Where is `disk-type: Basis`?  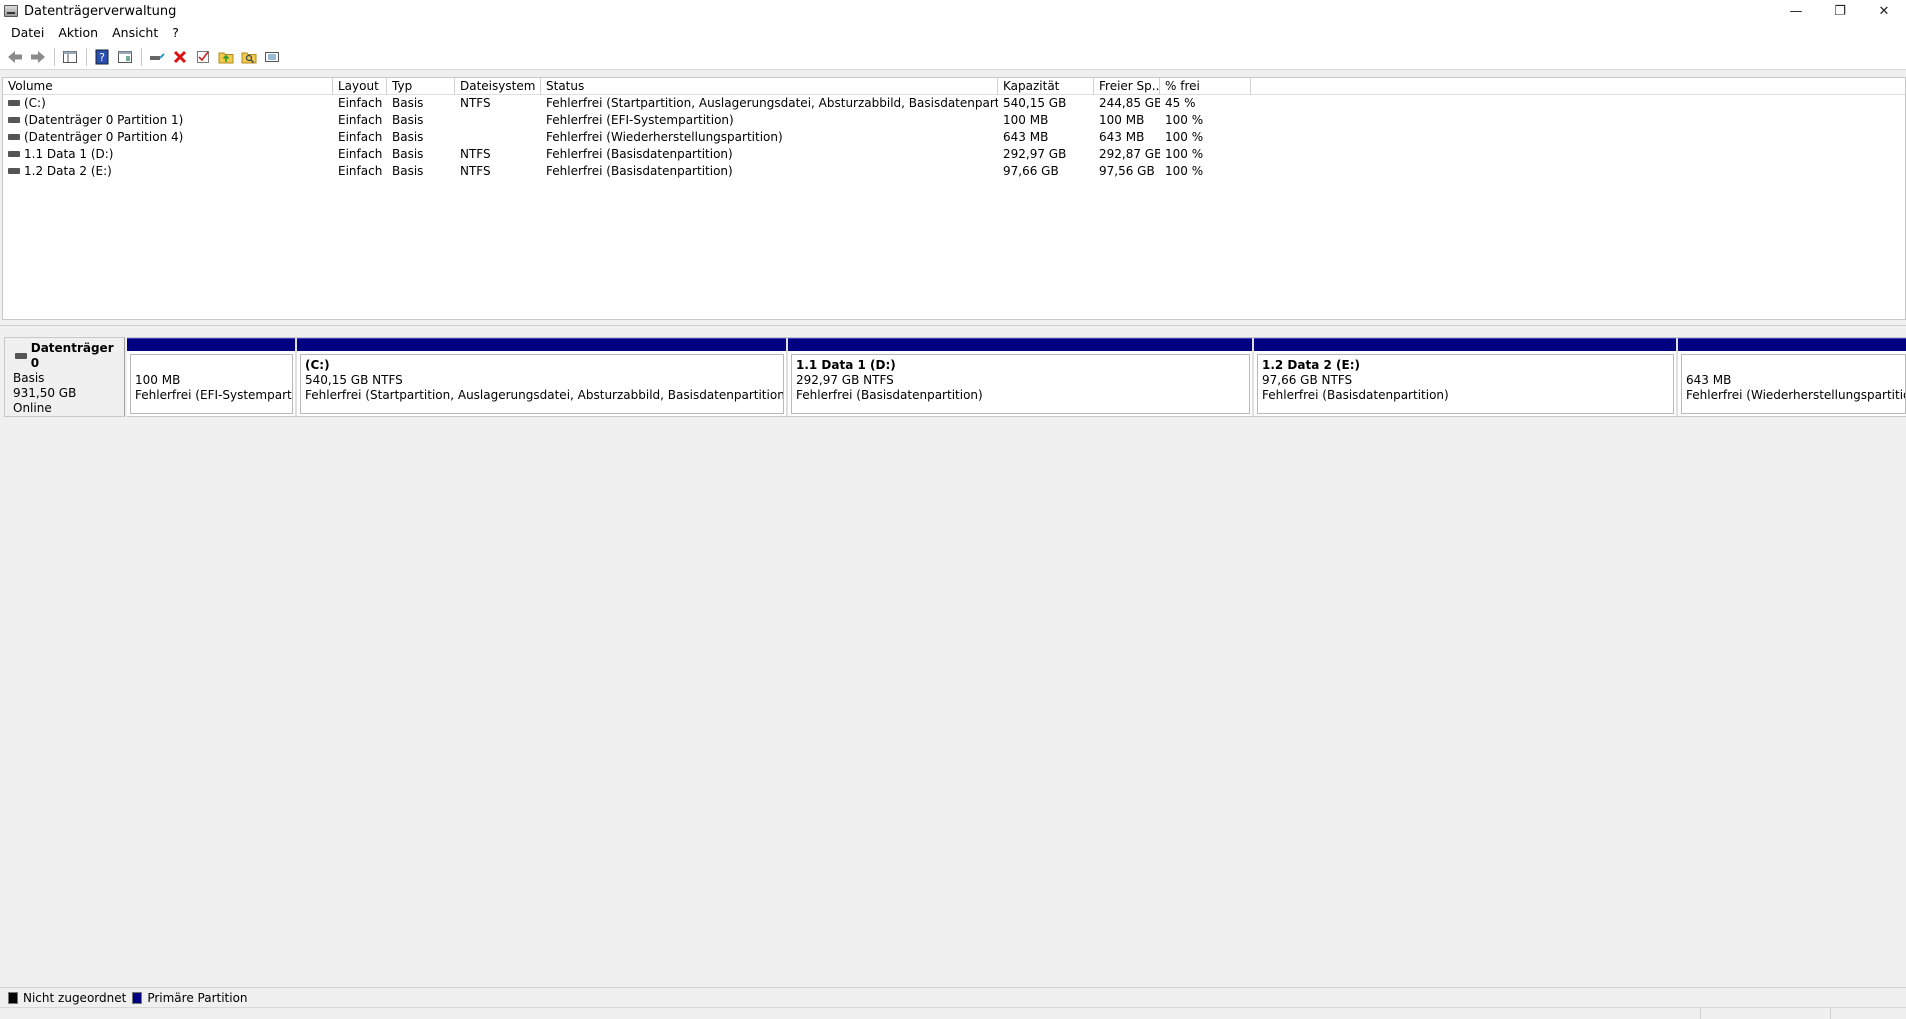
disk-type: Basis is located at coordinates (29, 378).